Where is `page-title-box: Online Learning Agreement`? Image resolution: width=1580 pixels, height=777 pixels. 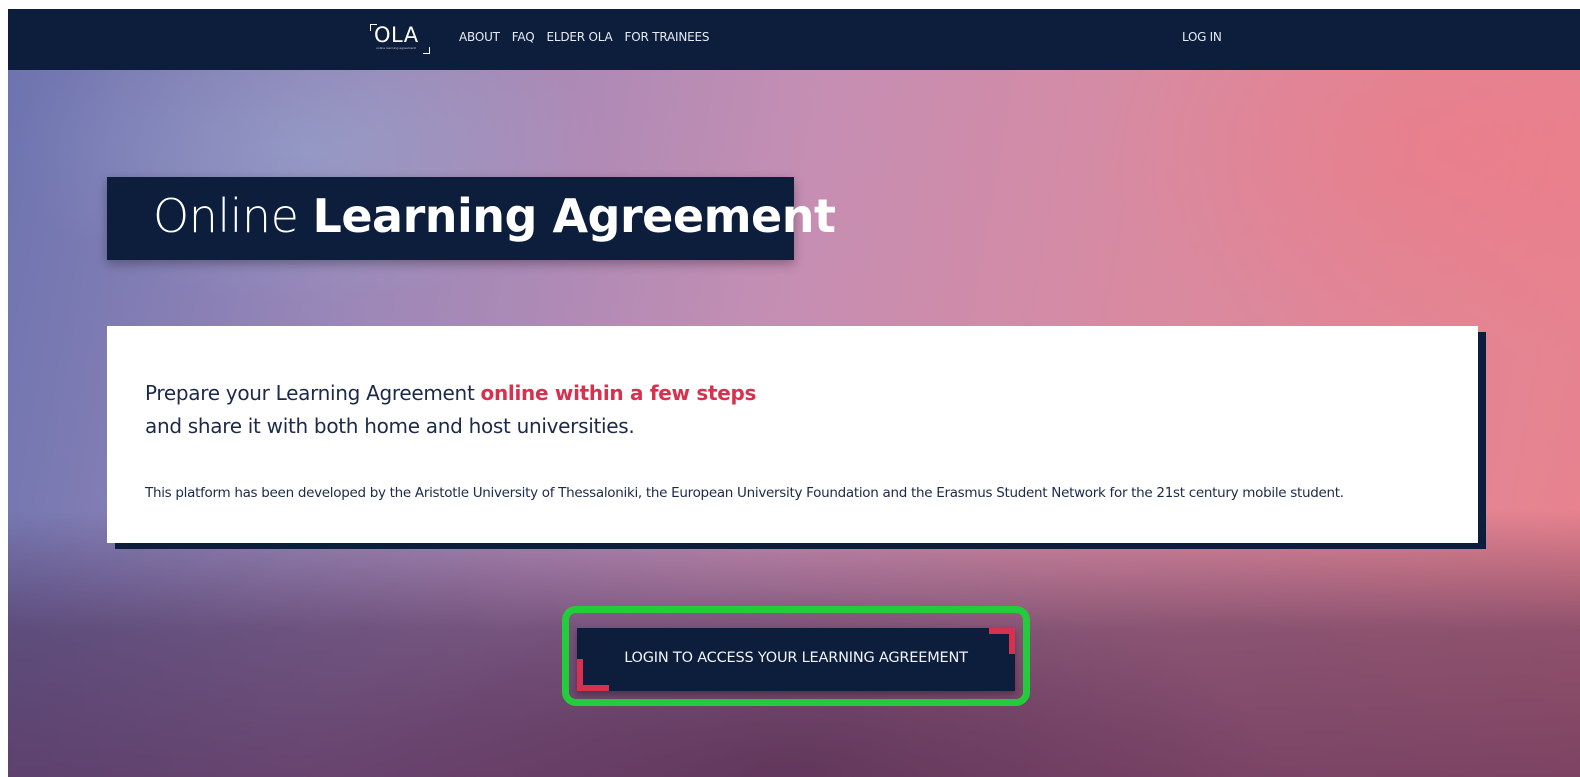
page-title-box: Online Learning Agreement is located at coordinates (471, 218).